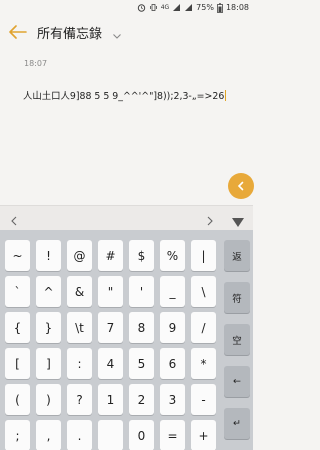 Image resolution: width=320 pixels, height=450 pixels. I want to click on key: @, so click(79, 255).